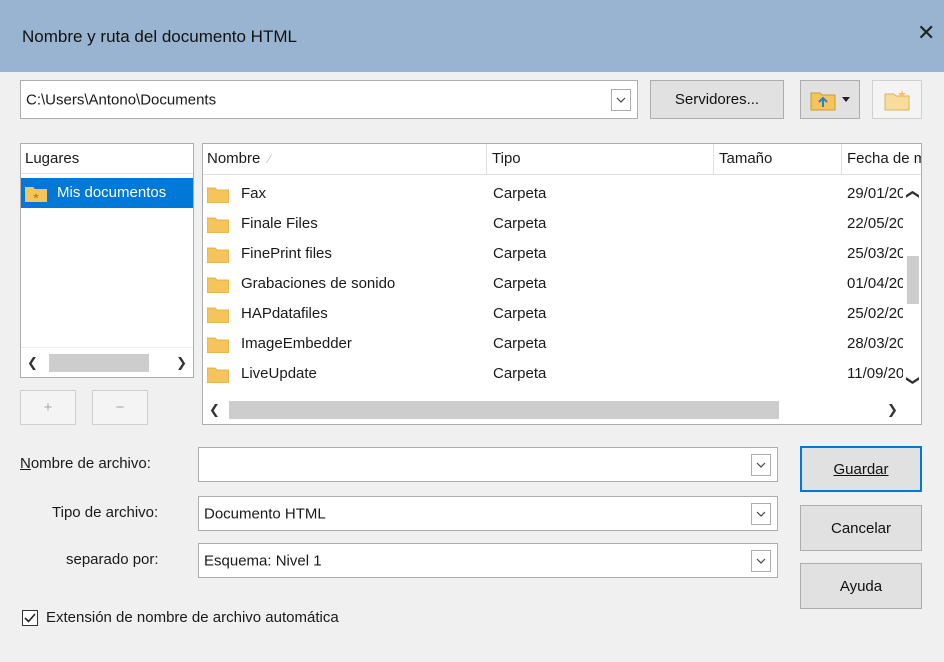 This screenshot has width=944, height=662. What do you see at coordinates (875, 223) in the screenshot?
I see `file-date: 22/05/2019` at bounding box center [875, 223].